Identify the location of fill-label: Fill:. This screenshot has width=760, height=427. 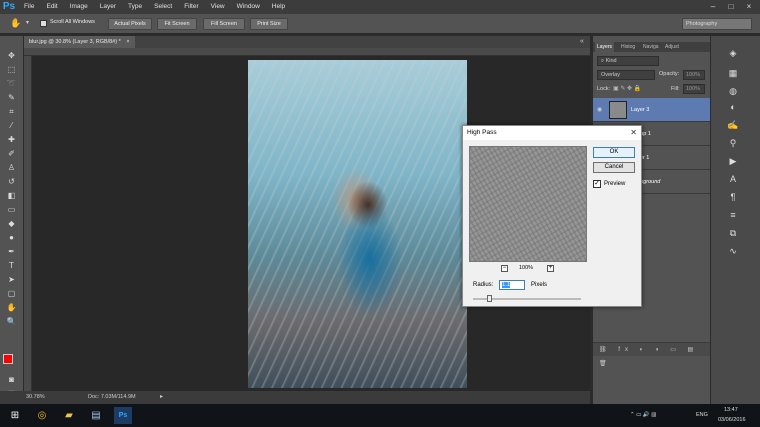
(675, 89).